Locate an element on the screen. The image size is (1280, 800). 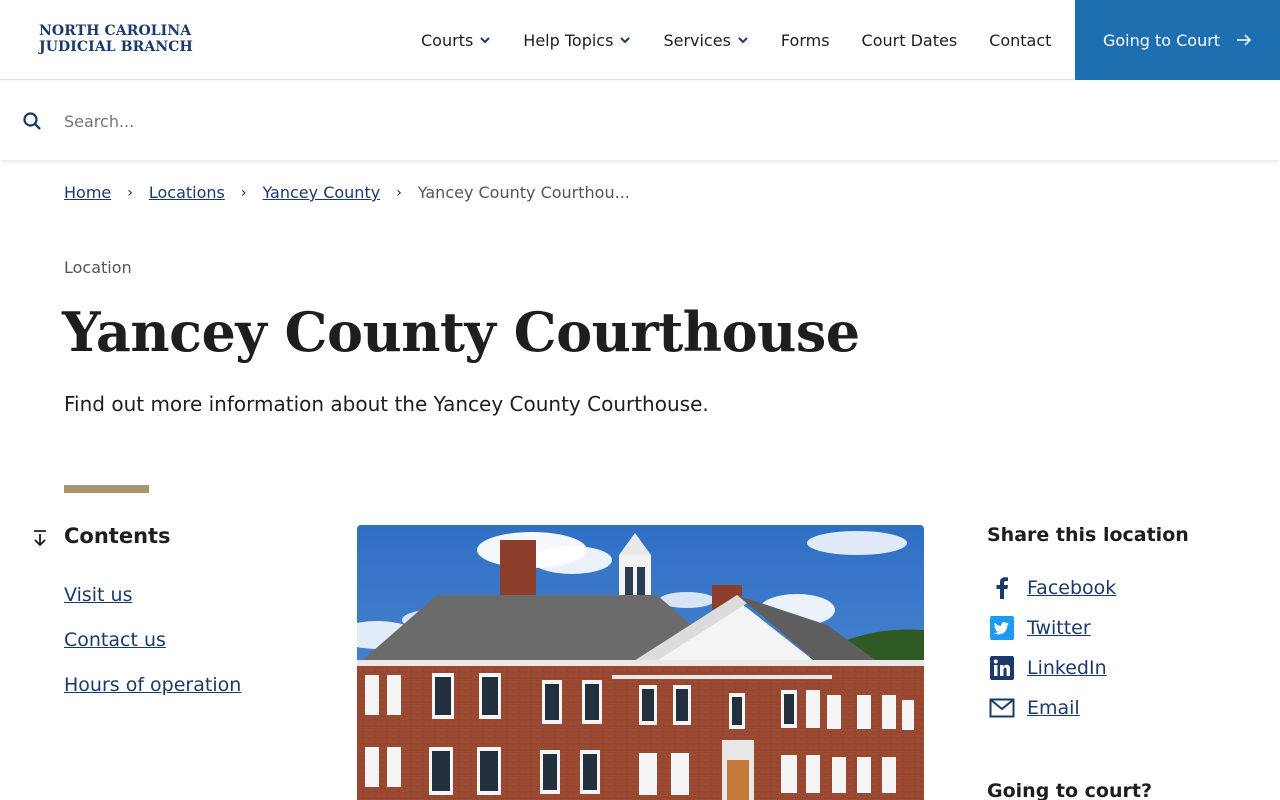
contents-heading: Contents is located at coordinates (117, 536).